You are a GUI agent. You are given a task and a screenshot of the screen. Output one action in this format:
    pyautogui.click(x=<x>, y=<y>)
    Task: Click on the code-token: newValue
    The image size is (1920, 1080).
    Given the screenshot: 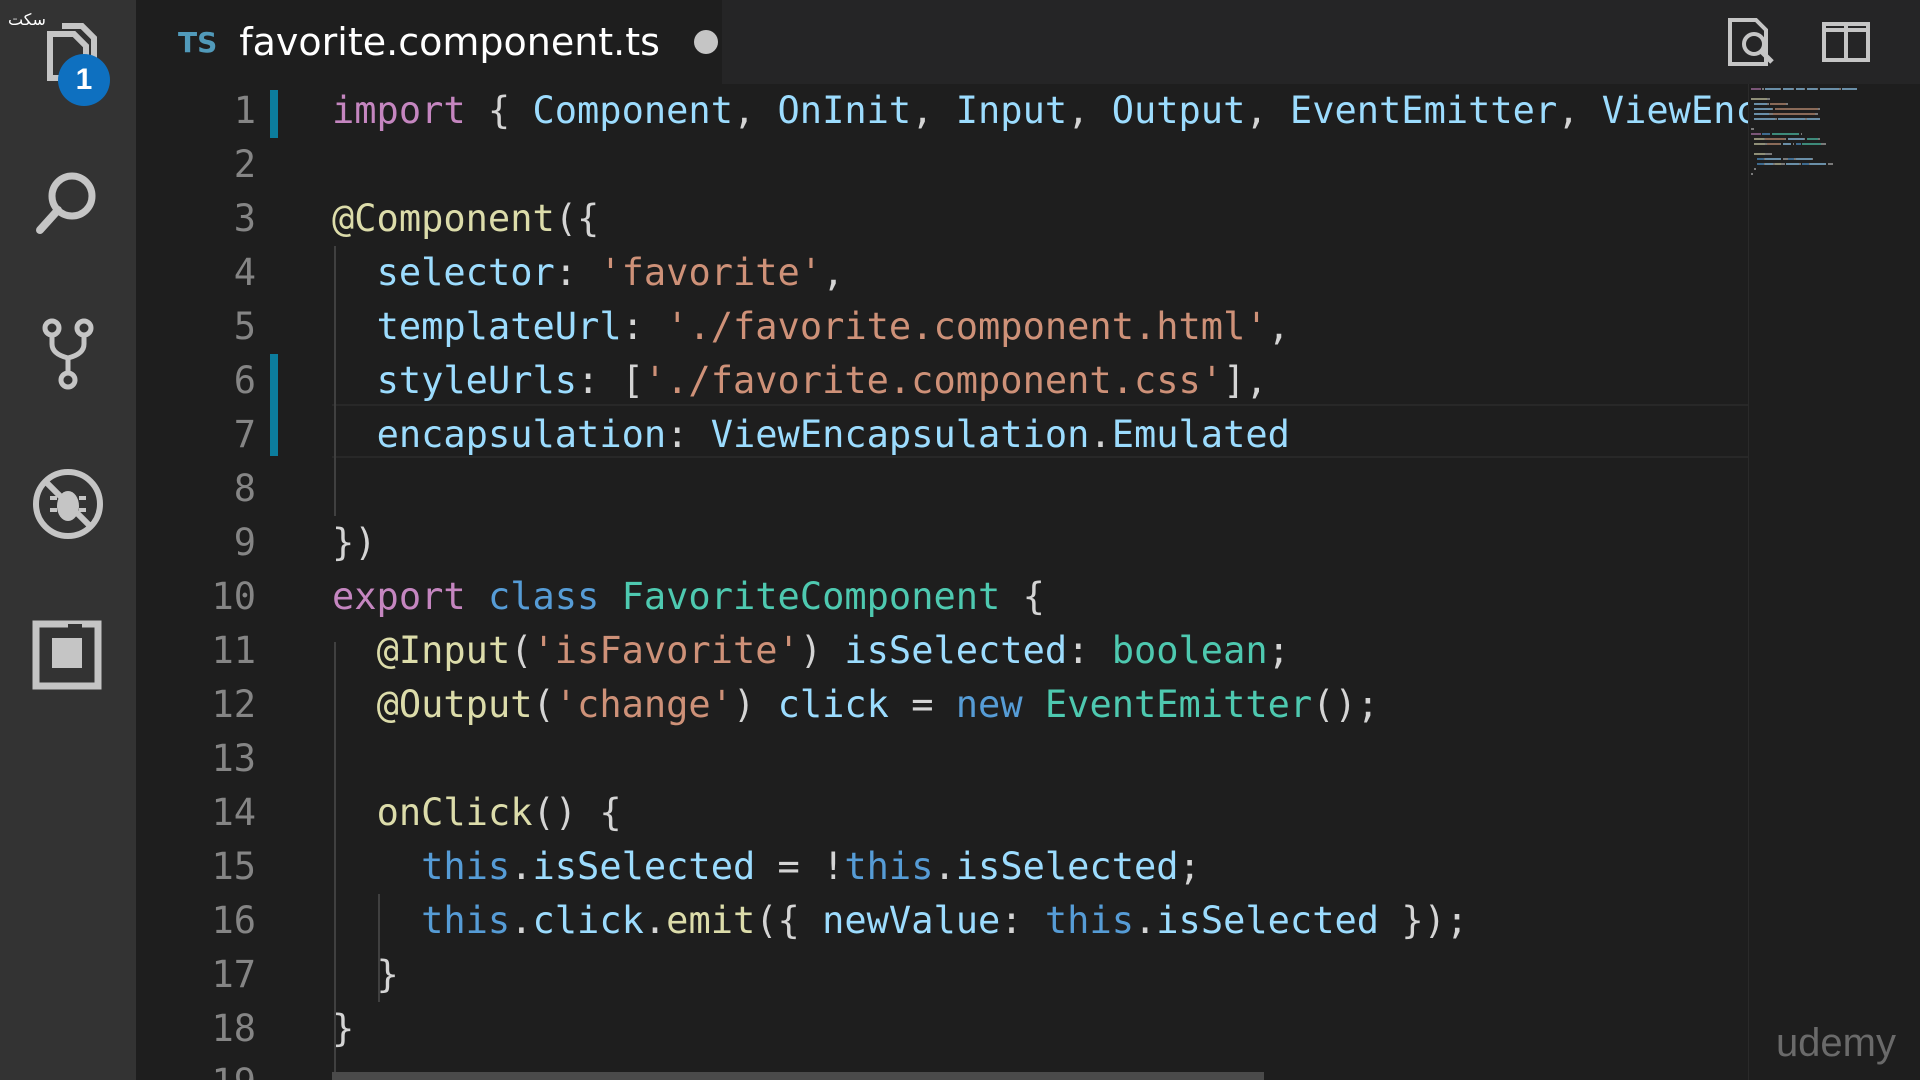 What is the action you would take?
    pyautogui.click(x=911, y=920)
    